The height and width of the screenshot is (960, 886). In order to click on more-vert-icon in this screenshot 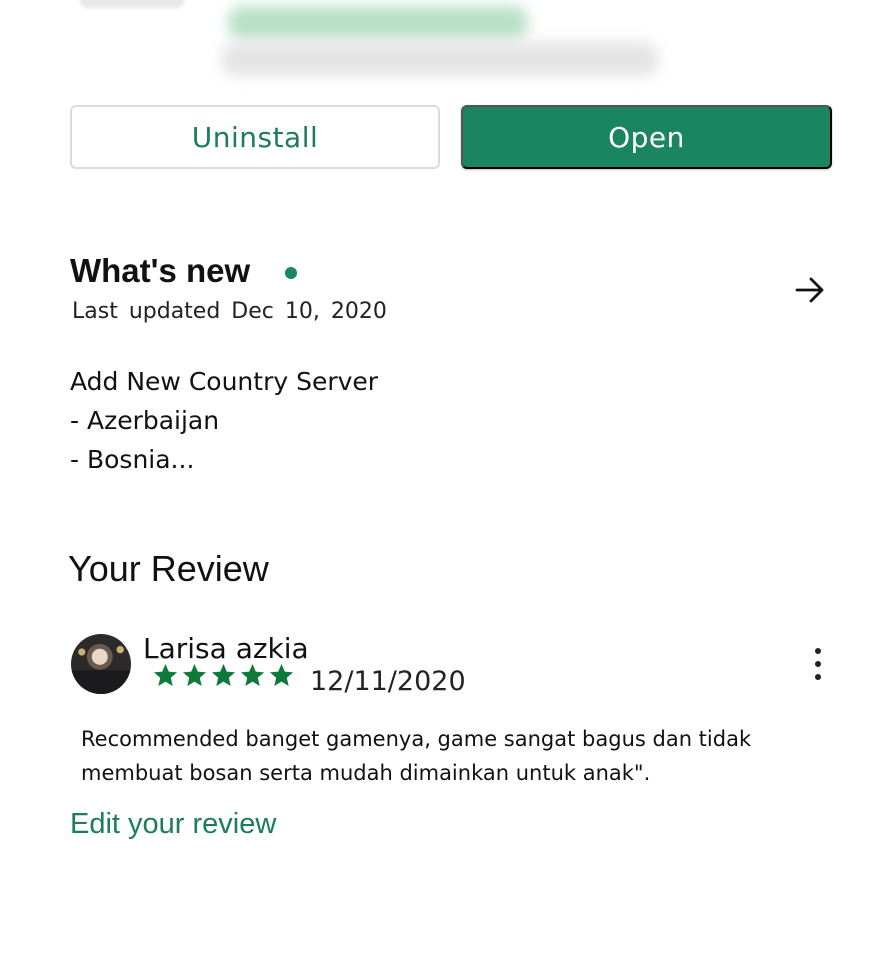, I will do `click(818, 664)`.